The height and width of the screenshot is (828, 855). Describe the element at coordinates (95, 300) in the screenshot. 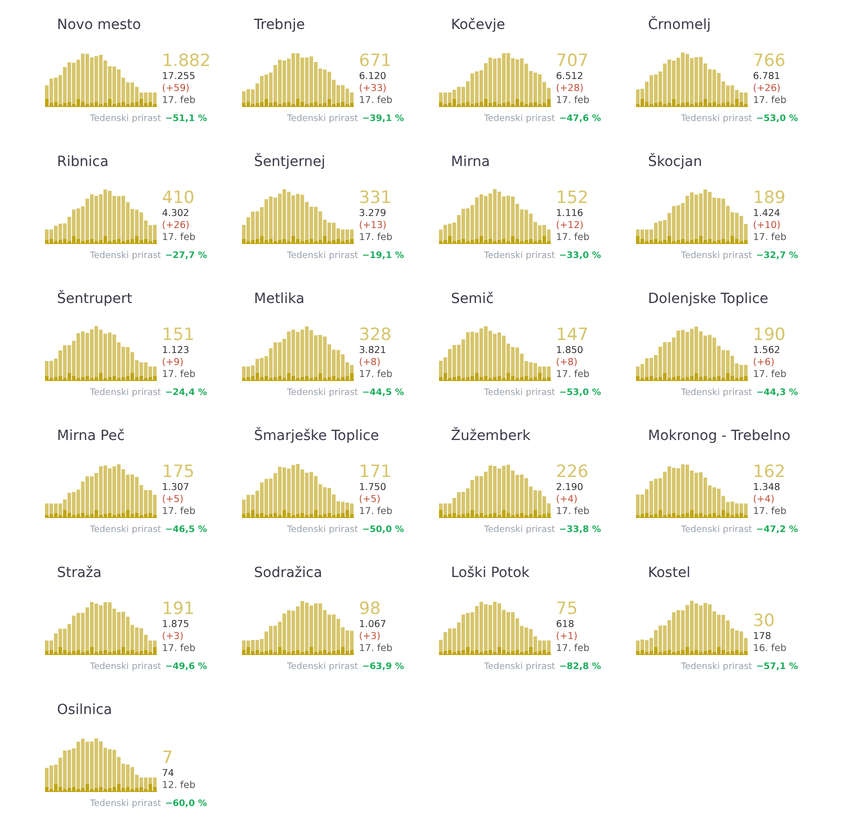

I see `municipality-name: Šentrupert` at that location.